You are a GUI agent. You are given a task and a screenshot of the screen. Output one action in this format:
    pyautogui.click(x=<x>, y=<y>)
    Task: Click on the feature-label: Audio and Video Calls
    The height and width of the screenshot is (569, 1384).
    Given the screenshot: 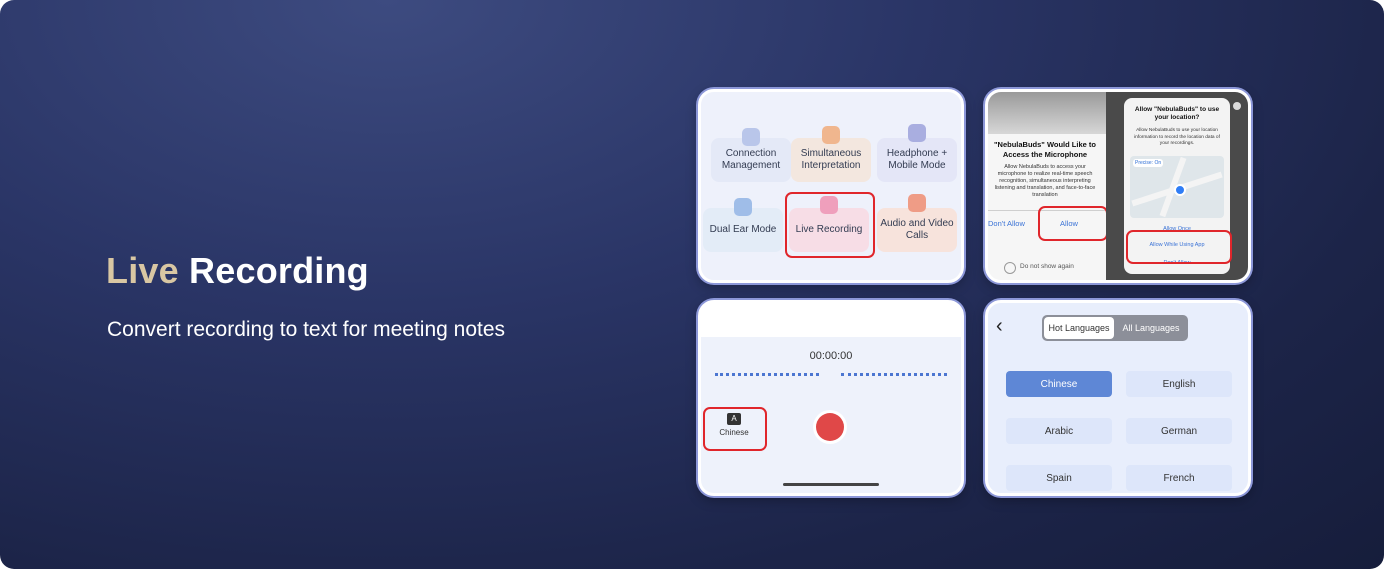 What is the action you would take?
    pyautogui.click(x=917, y=229)
    